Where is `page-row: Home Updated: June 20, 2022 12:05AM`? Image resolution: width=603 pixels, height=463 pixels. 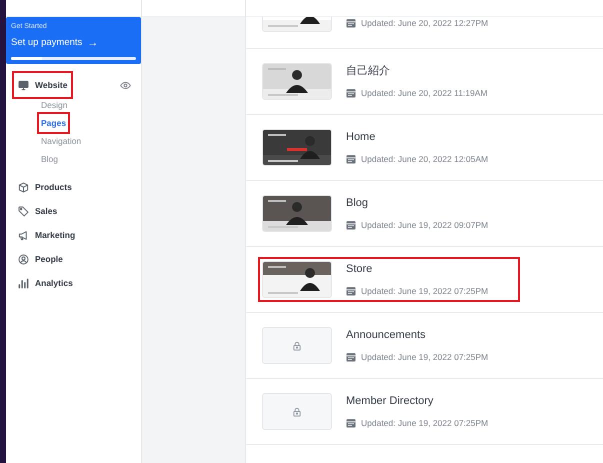
page-row: Home Updated: June 20, 2022 12:05AM is located at coordinates (424, 148).